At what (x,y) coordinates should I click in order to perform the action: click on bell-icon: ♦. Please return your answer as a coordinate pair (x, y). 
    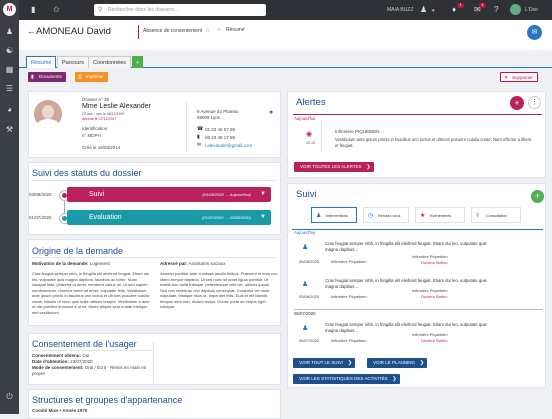
    Looking at the image, I should click on (454, 9).